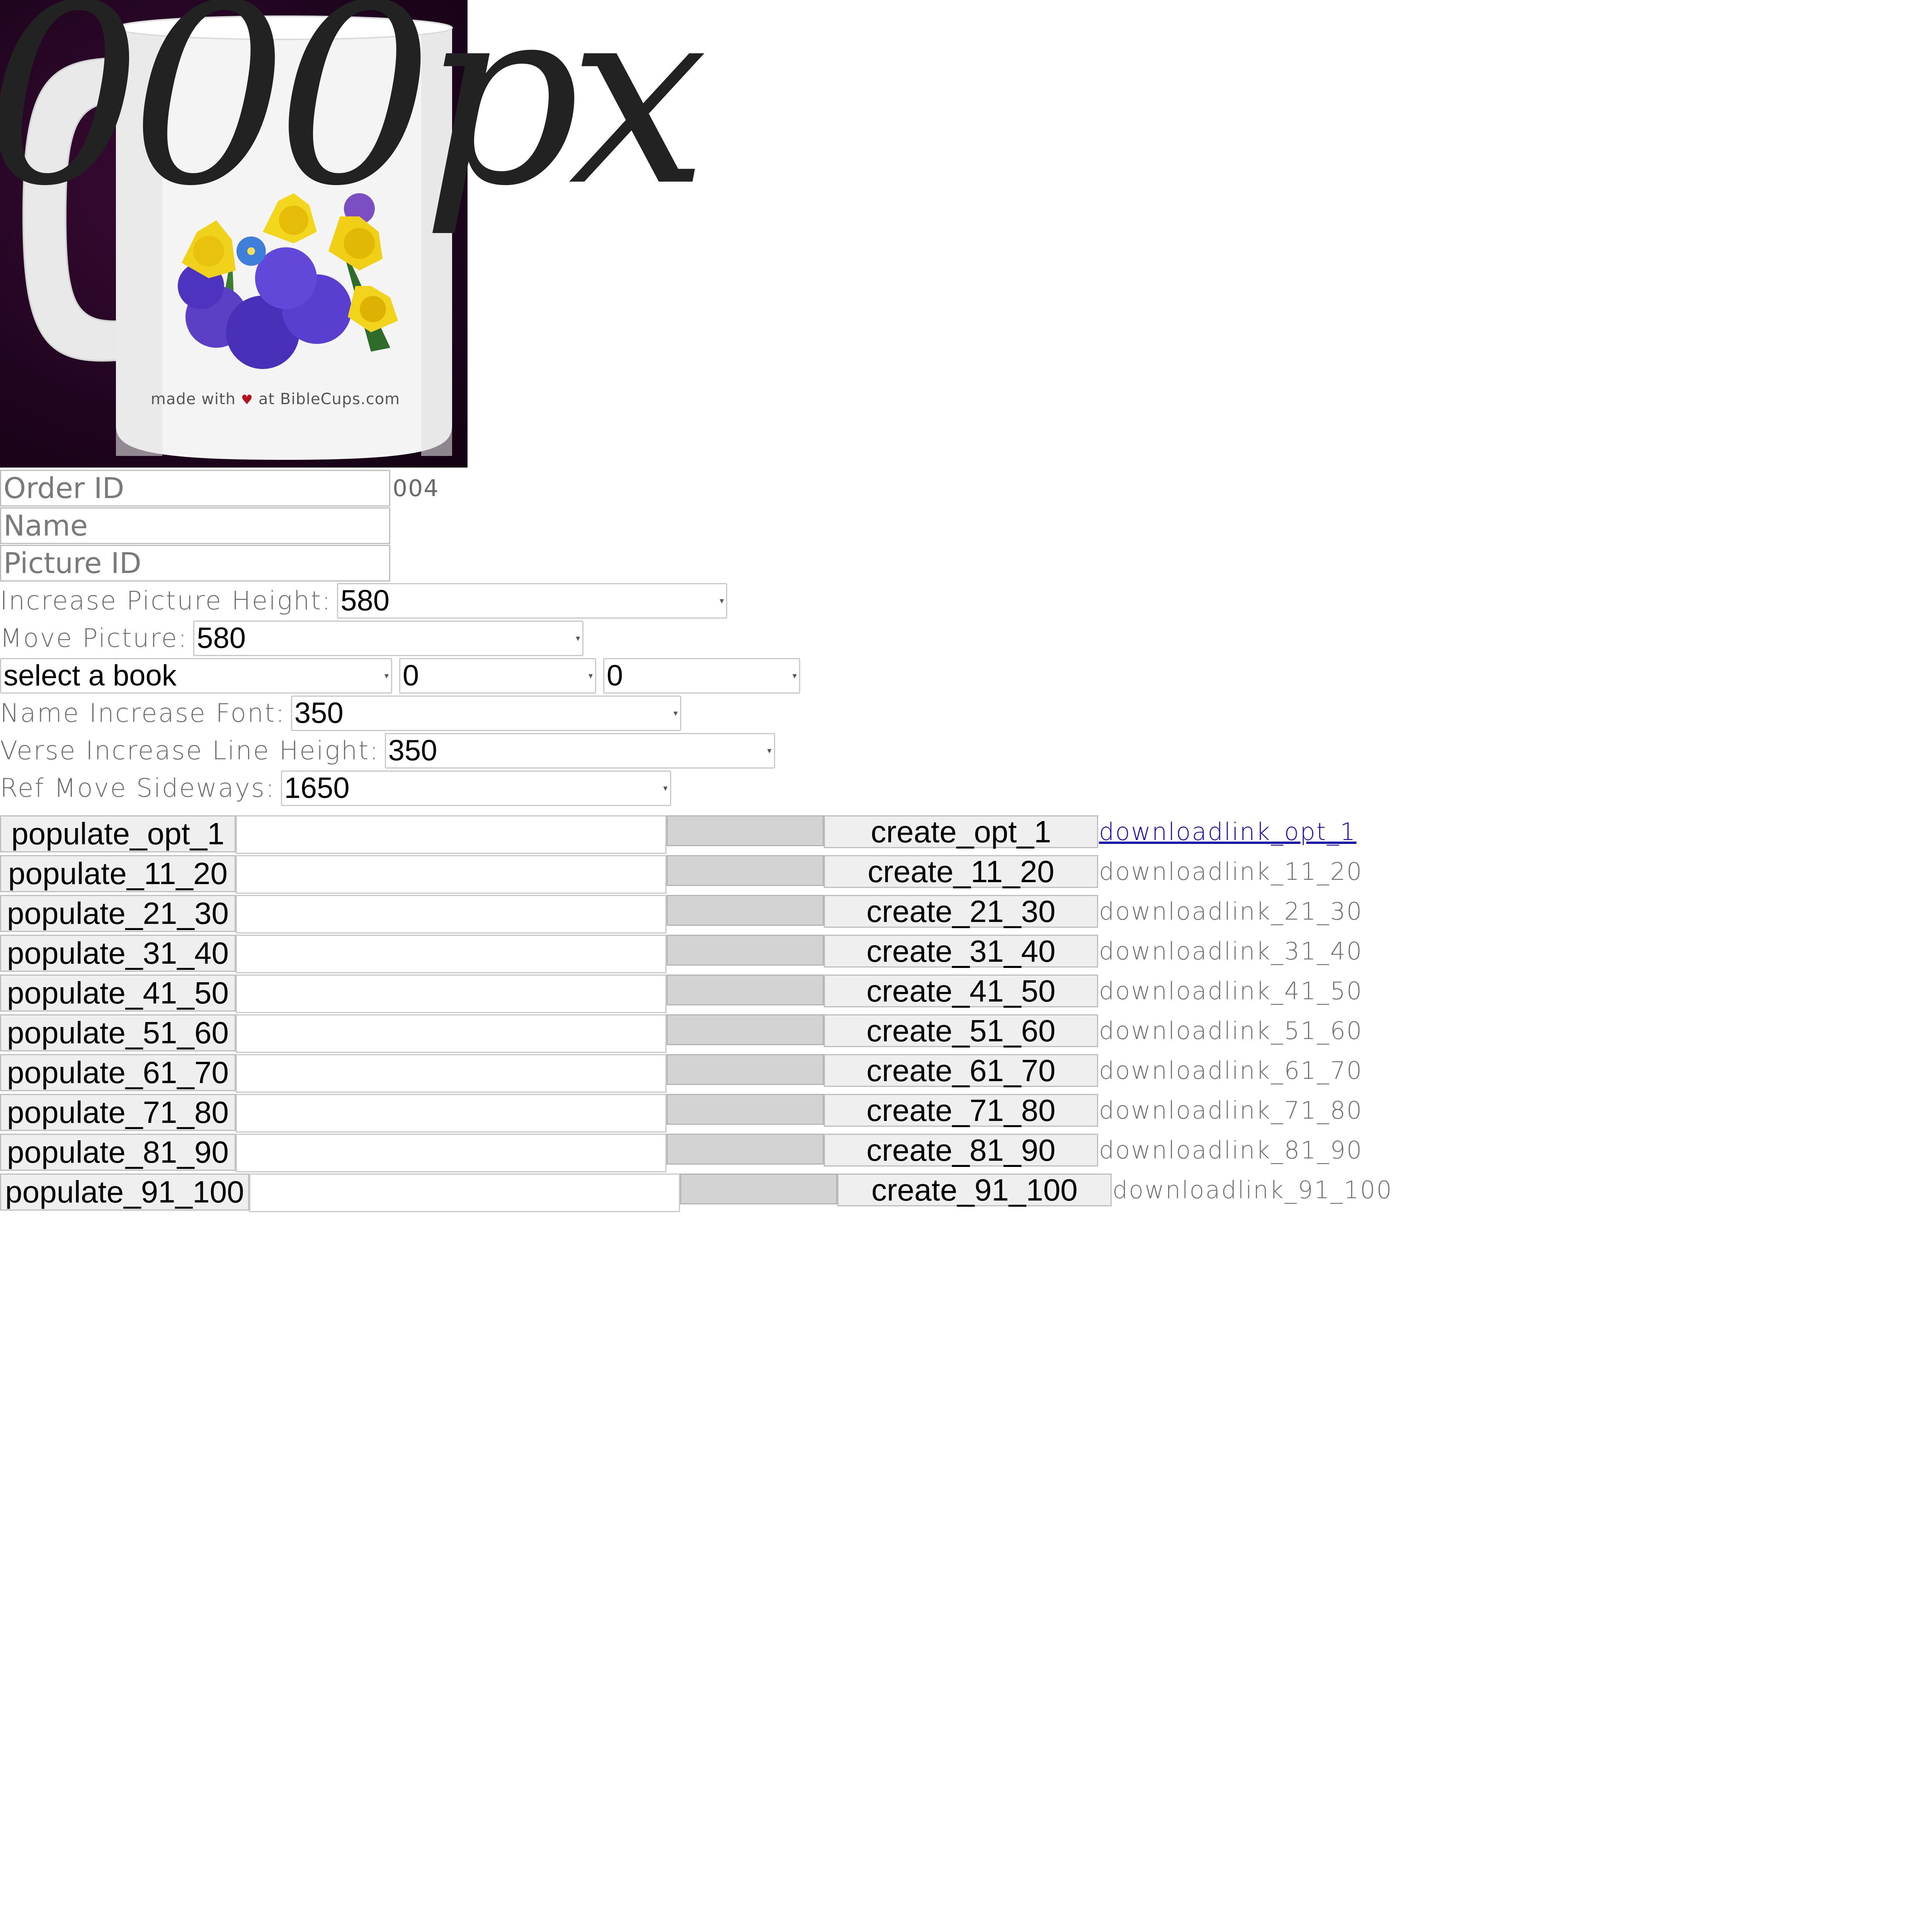  I want to click on populate-button: populate_91_100, so click(125, 1192).